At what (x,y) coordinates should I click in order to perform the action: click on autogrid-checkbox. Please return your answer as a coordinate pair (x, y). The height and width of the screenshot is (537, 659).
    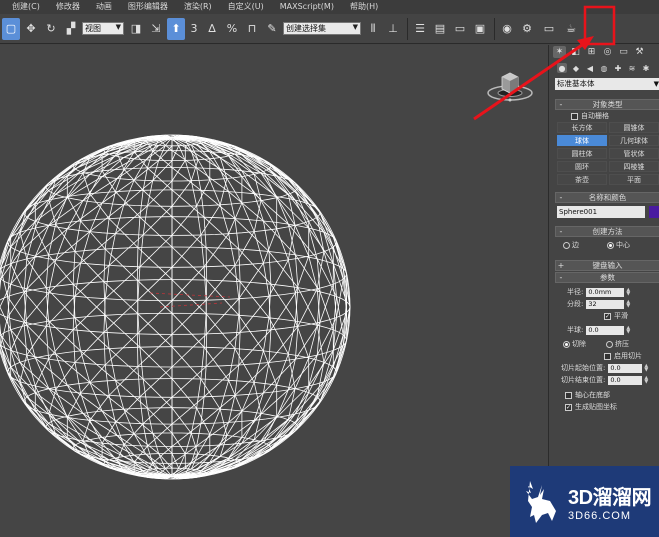
    Looking at the image, I should click on (574, 116).